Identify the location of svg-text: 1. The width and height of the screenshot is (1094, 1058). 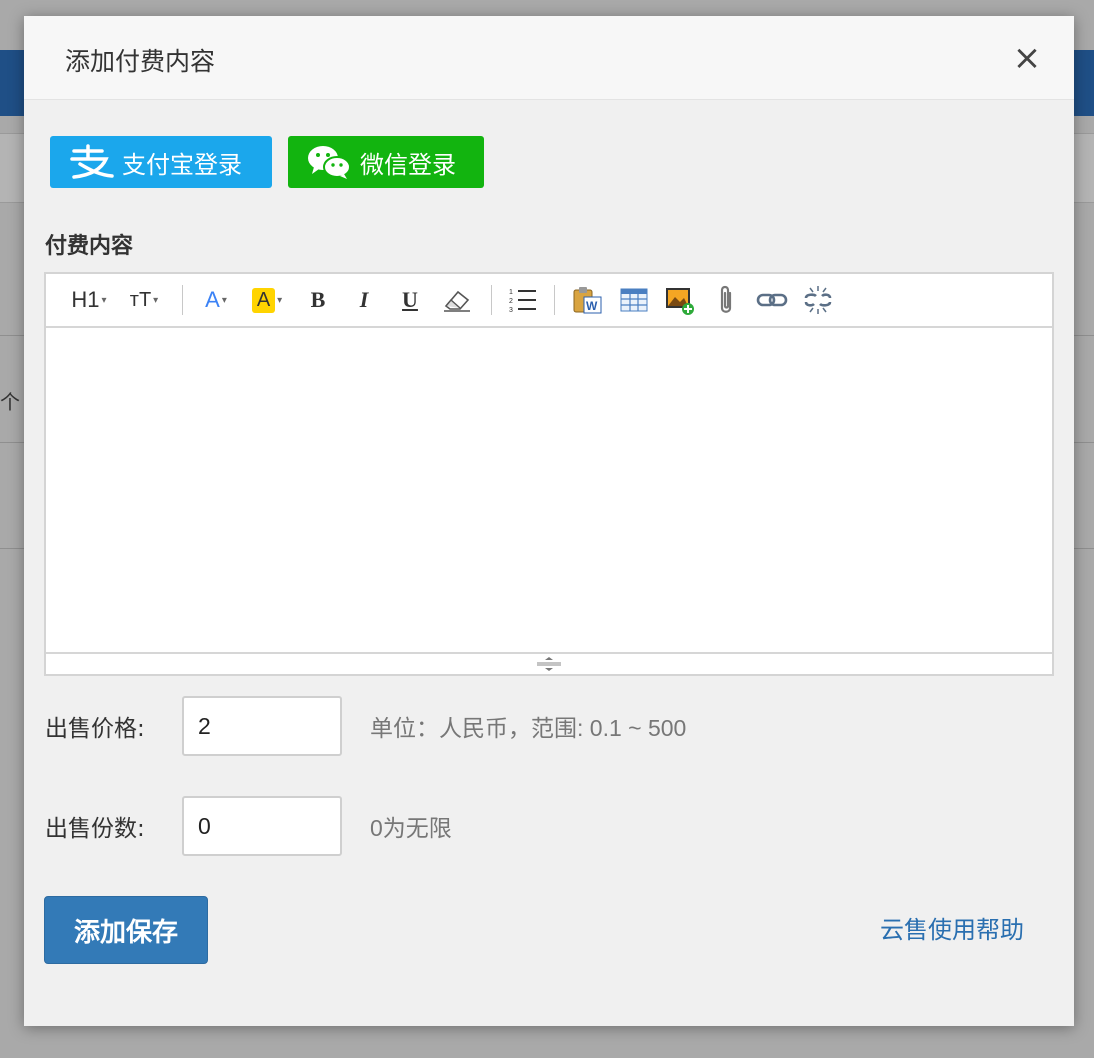
(511, 292).